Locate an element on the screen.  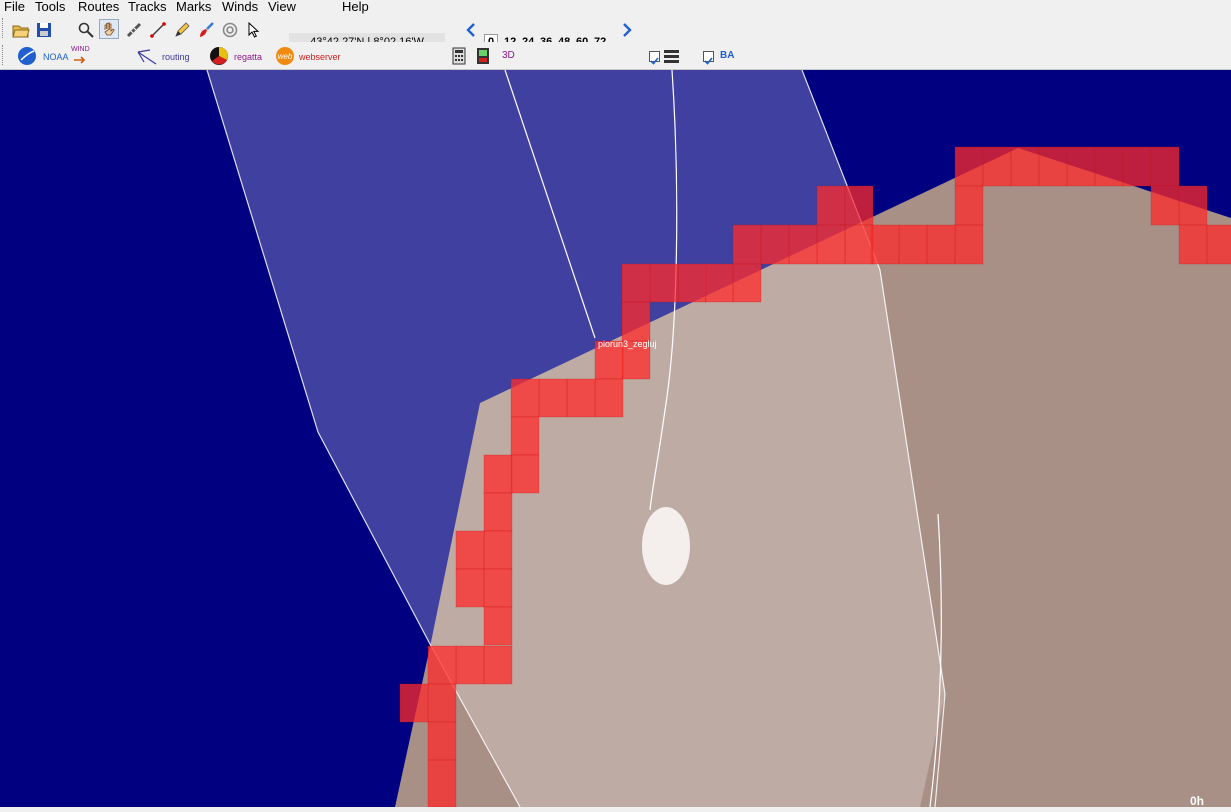
calculator-icon is located at coordinates (459, 56).